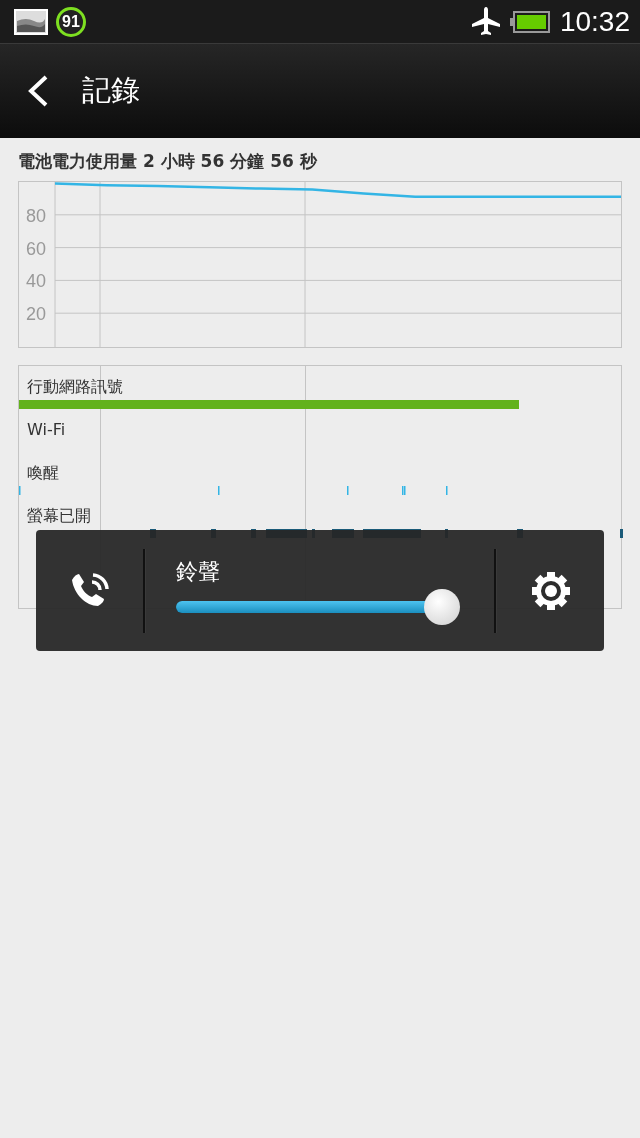 Image resolution: width=640 pixels, height=1138 pixels. Describe the element at coordinates (46, 430) in the screenshot. I see `row-label: Wi-Fi` at that location.